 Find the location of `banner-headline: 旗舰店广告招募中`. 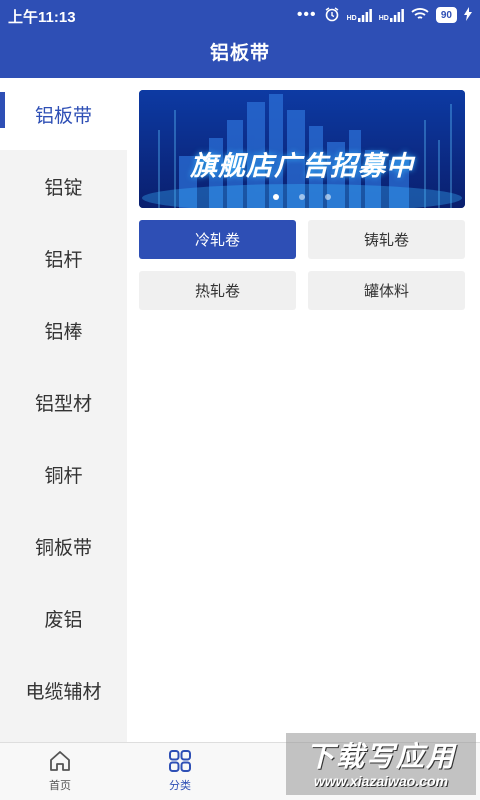

banner-headline: 旗舰店广告招募中 is located at coordinates (302, 166).